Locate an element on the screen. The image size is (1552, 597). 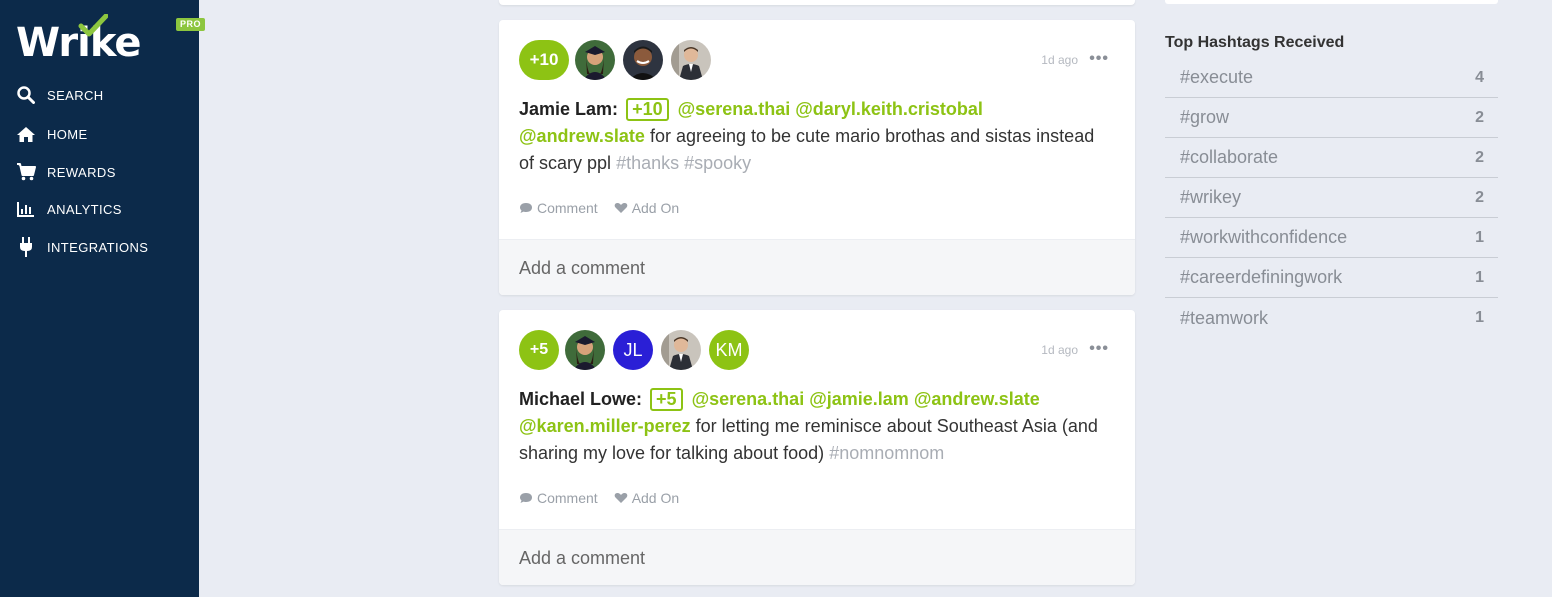
avatar-karen-miller-perez: KM is located at coordinates (729, 350).